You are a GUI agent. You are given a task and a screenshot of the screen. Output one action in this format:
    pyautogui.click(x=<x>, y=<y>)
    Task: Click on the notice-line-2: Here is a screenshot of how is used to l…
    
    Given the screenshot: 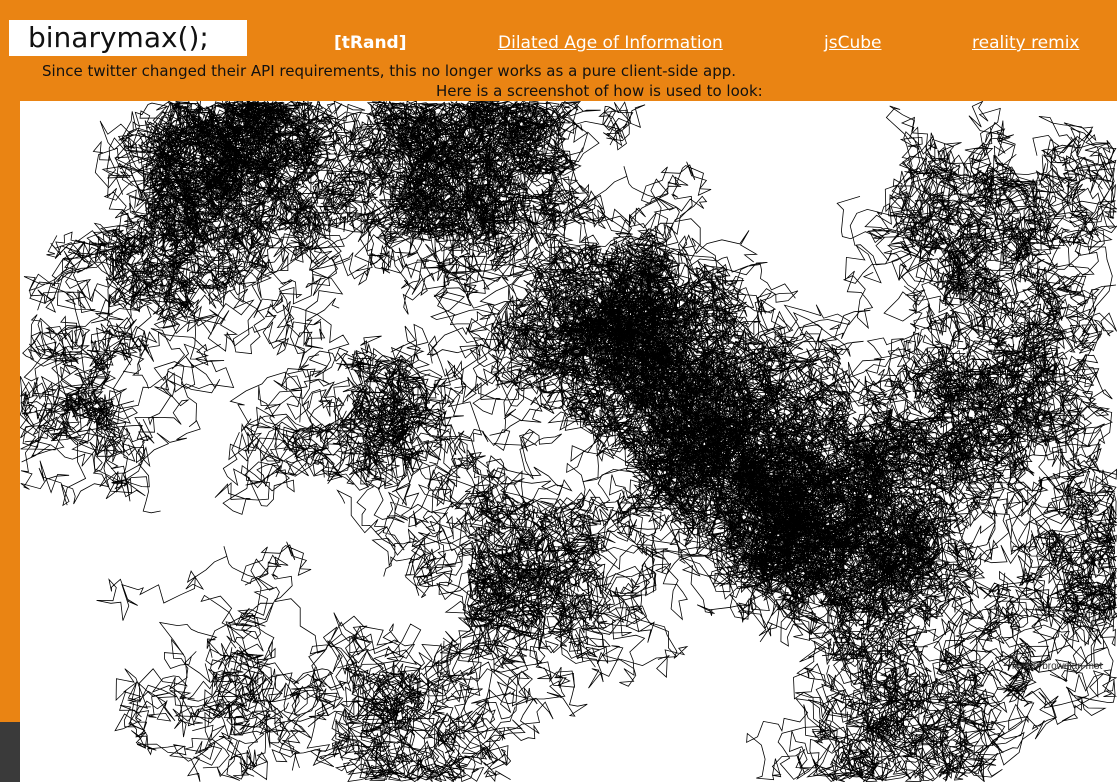 What is the action you would take?
    pyautogui.click(x=599, y=91)
    